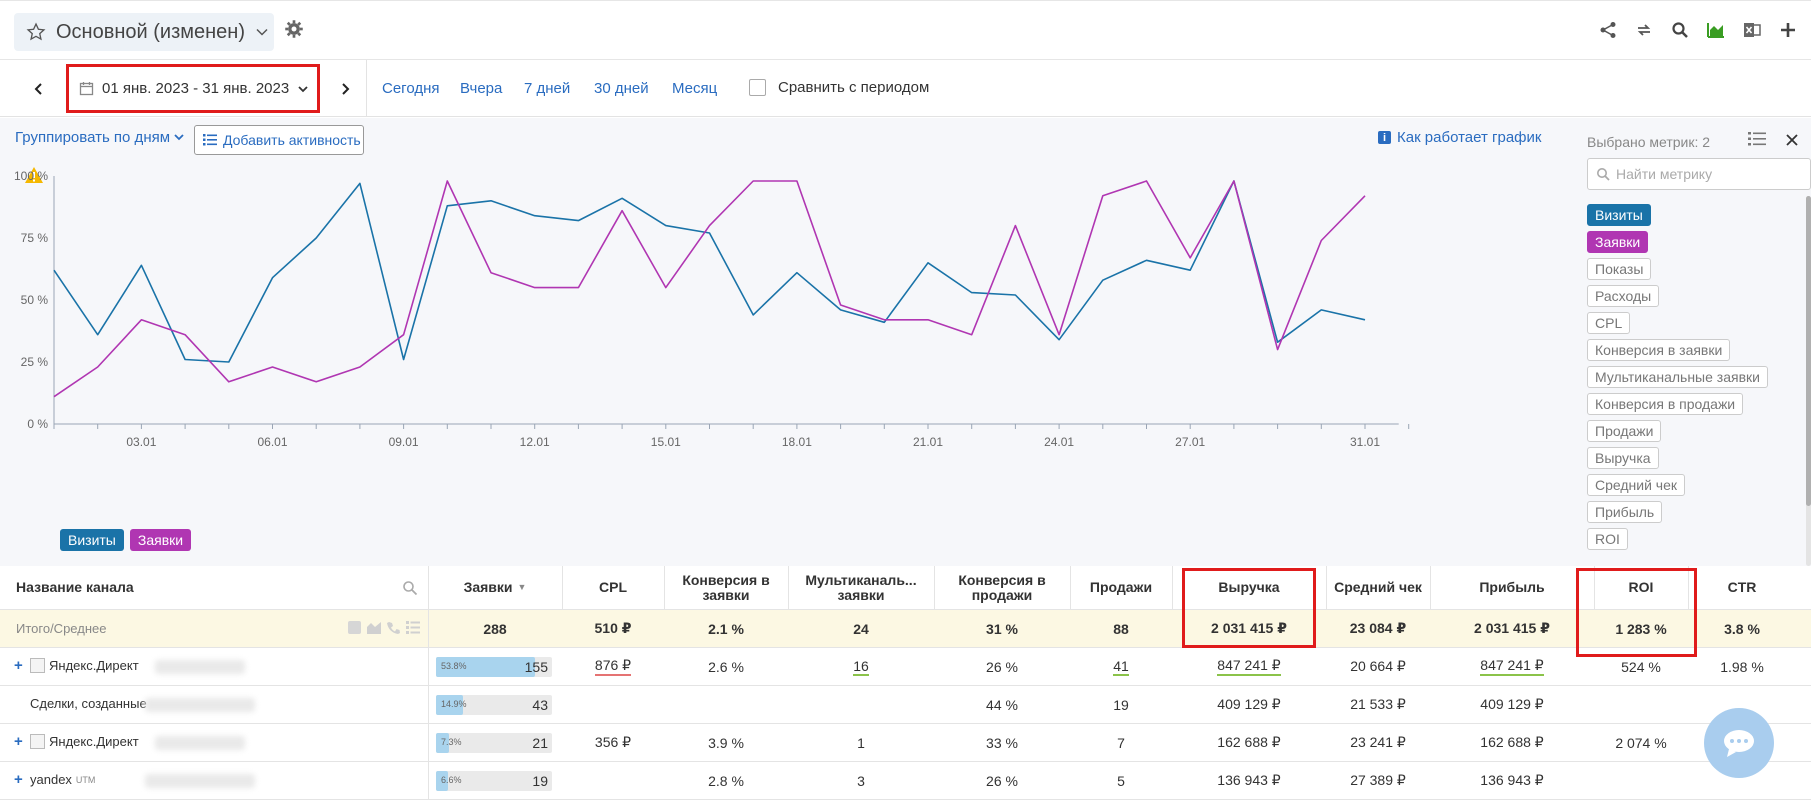 Image resolution: width=1811 pixels, height=802 pixels. I want to click on leads-share-pct: 7.3%, so click(451, 742).